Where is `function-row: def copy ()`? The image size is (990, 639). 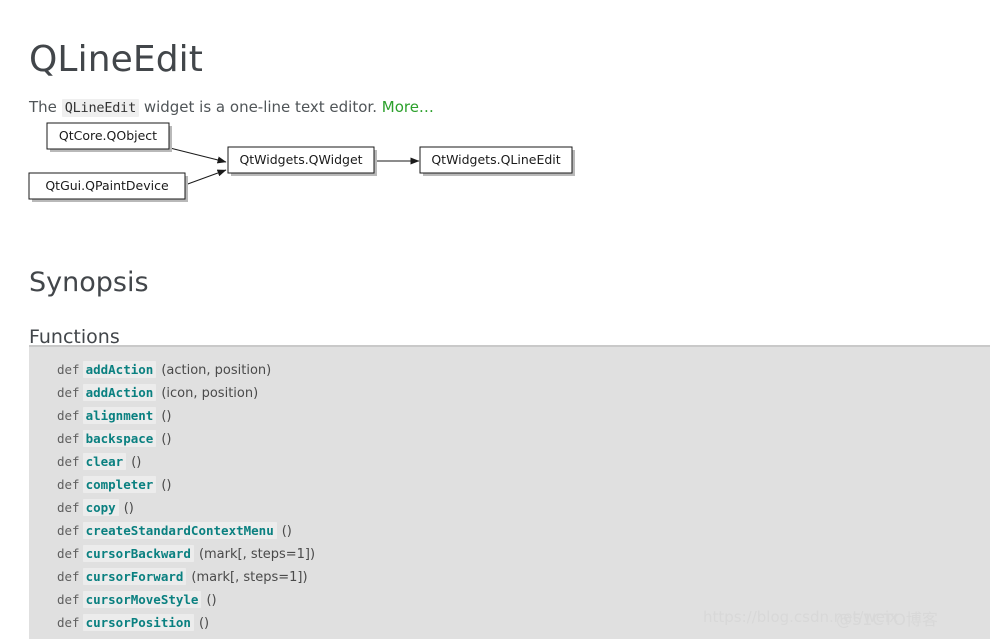
function-row: def copy () is located at coordinates (509, 507).